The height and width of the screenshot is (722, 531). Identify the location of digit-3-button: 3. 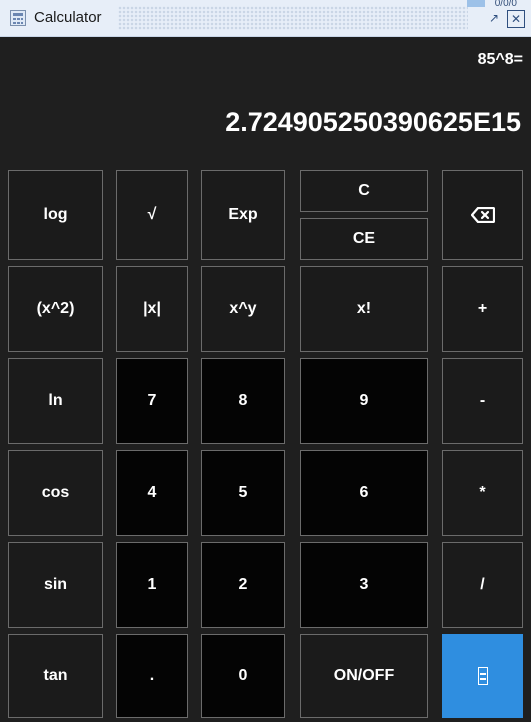
(364, 585).